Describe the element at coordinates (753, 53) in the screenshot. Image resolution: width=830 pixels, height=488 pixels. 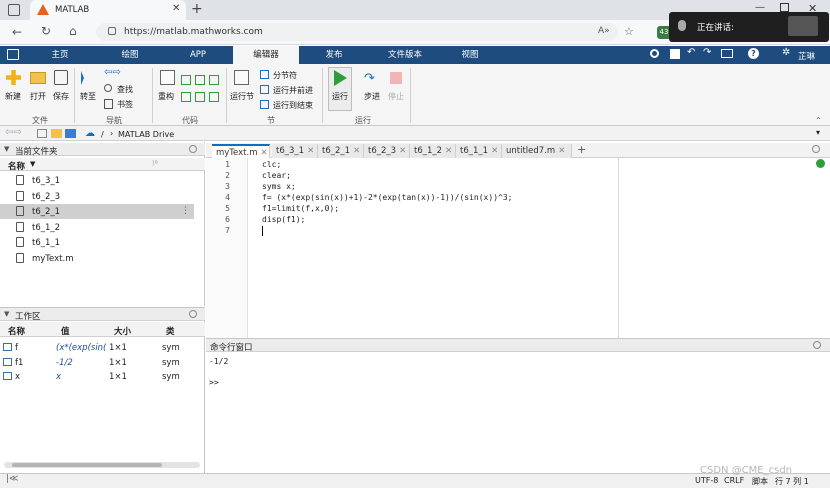
I see `help-icon: ?` at that location.